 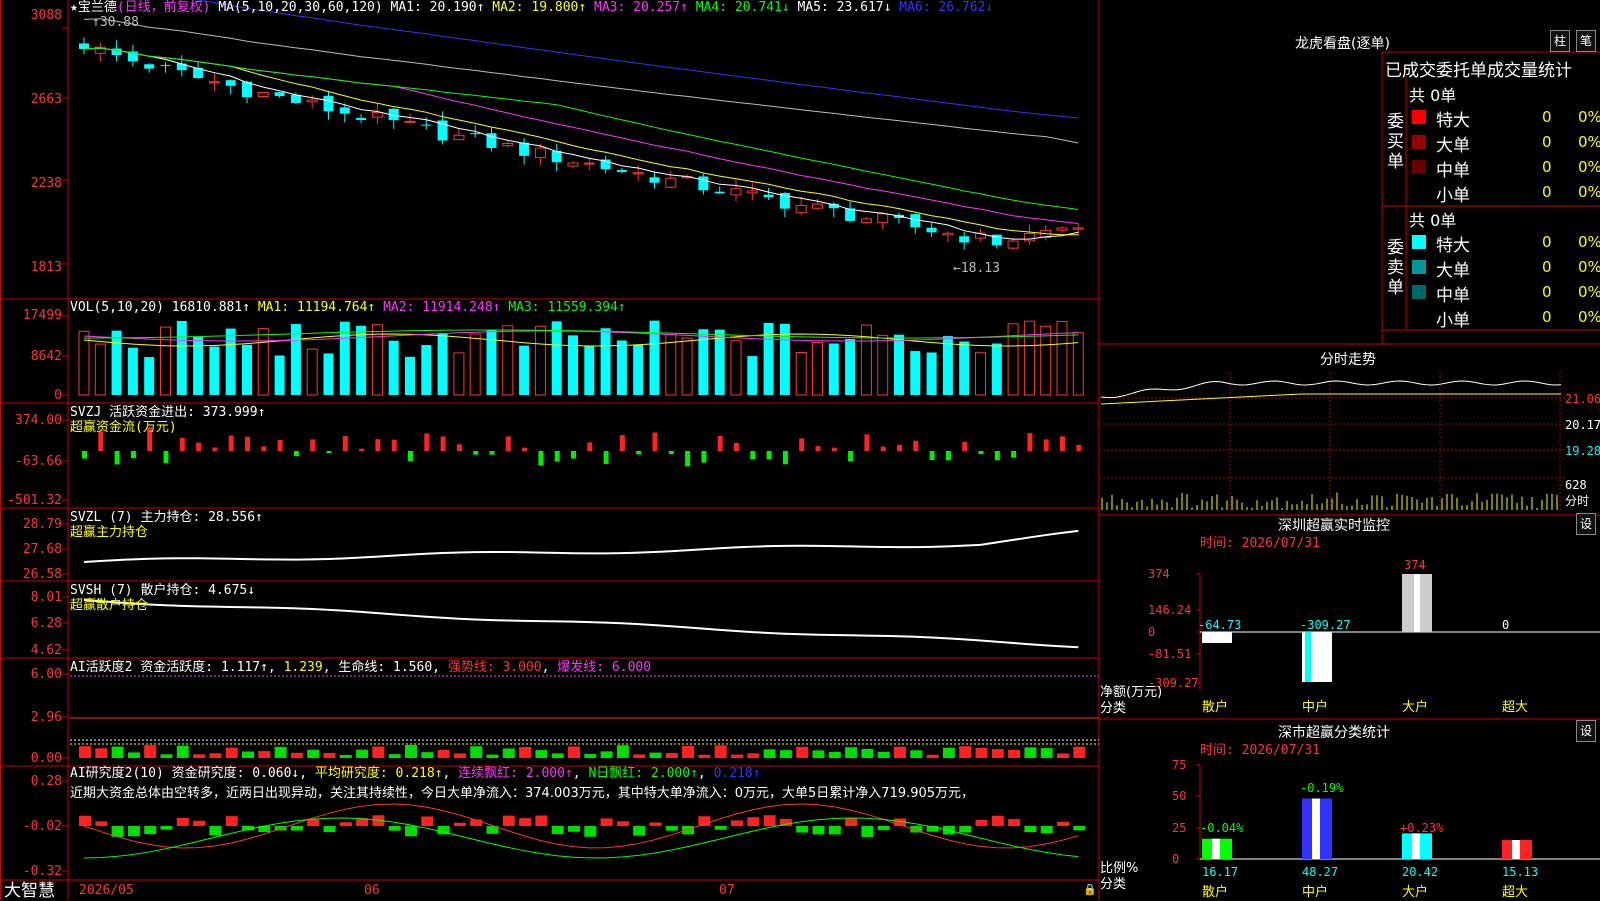 What do you see at coordinates (1422, 828) in the screenshot?
I see `classify-change: +0.23%` at bounding box center [1422, 828].